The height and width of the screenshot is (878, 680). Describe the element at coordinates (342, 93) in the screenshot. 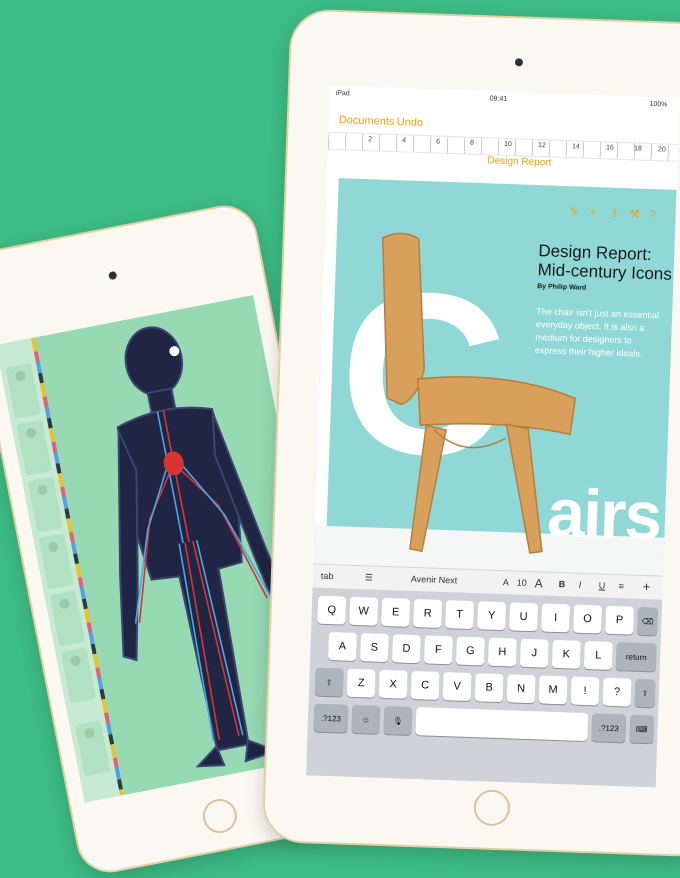

I see `status-device: iPad` at that location.